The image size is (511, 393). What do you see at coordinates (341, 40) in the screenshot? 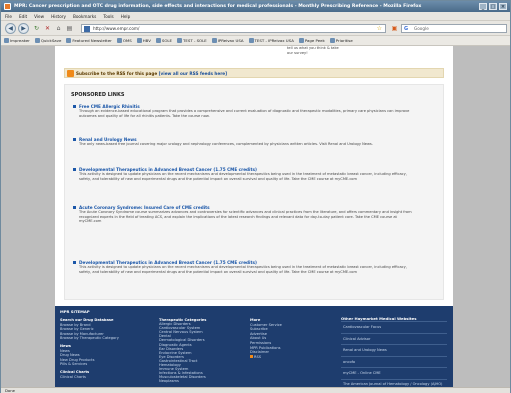
I see `bookmark-item: Prioritise` at bounding box center [341, 40].